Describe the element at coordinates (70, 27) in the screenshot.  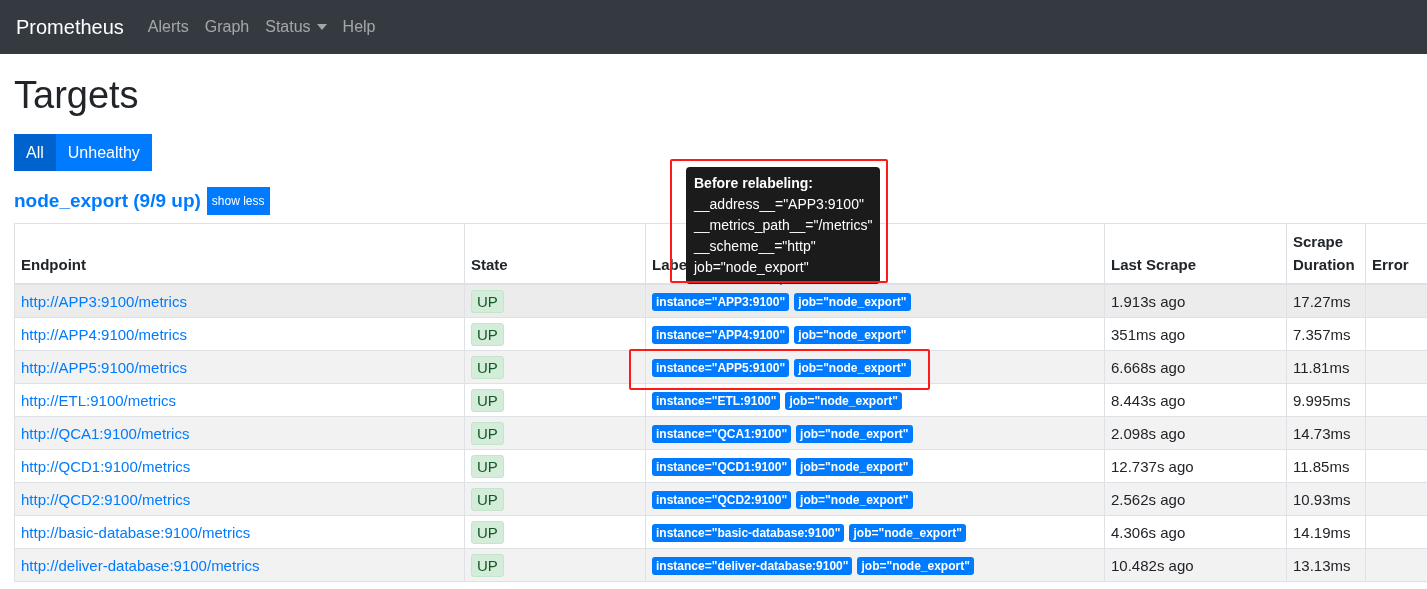
I see `brand-link: Prometheus` at that location.